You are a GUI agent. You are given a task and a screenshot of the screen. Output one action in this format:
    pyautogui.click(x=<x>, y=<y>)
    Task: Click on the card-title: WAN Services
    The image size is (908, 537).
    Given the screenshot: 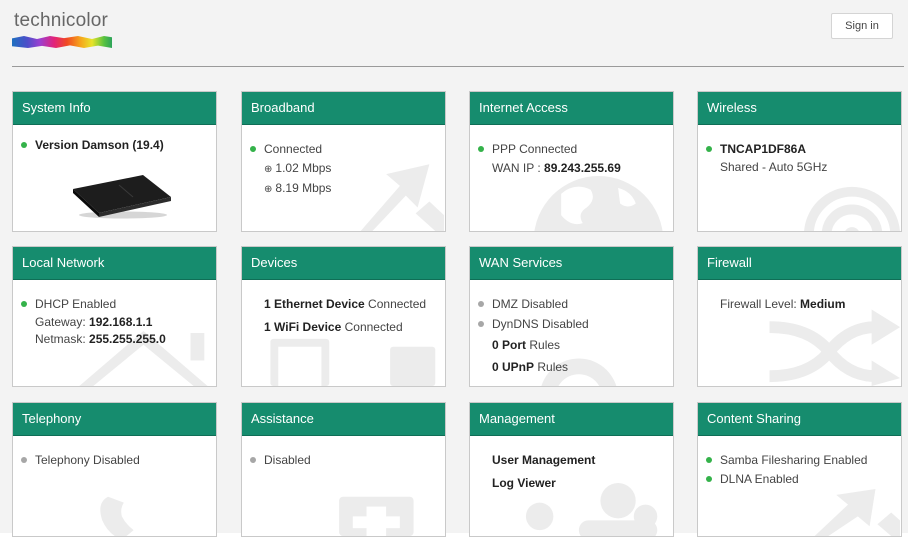 What is the action you would take?
    pyautogui.click(x=571, y=263)
    